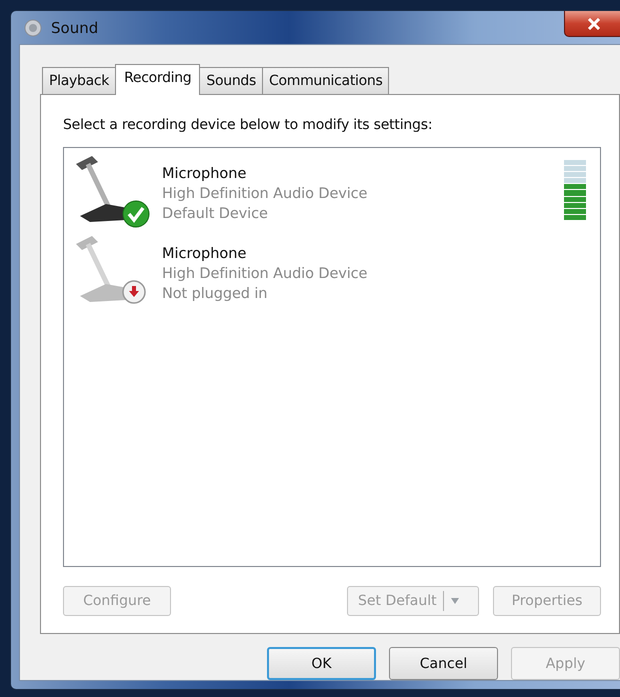 This screenshot has width=620, height=697. What do you see at coordinates (134, 292) in the screenshot?
I see `unplugged-badge-icon` at bounding box center [134, 292].